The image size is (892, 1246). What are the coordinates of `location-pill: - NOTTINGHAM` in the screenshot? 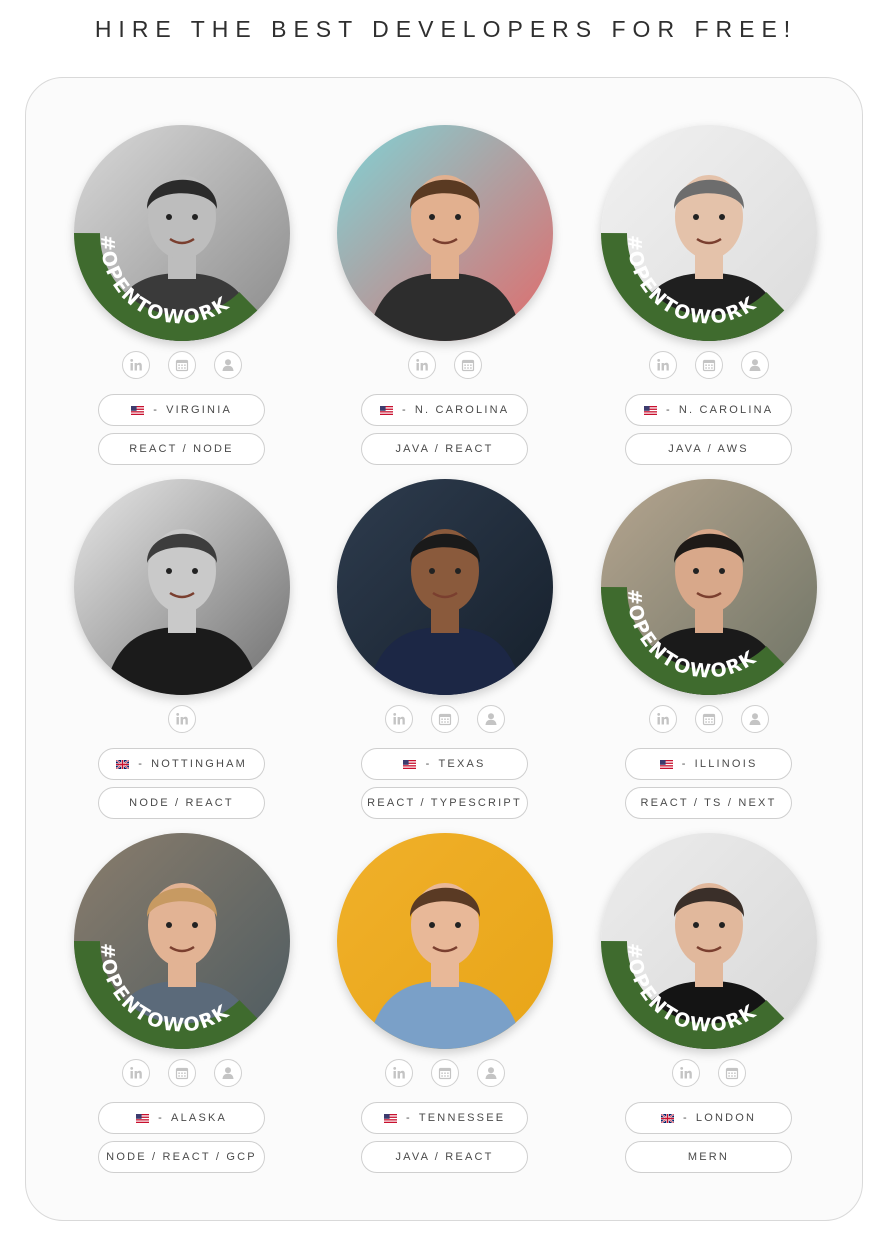 It's located at (181, 764).